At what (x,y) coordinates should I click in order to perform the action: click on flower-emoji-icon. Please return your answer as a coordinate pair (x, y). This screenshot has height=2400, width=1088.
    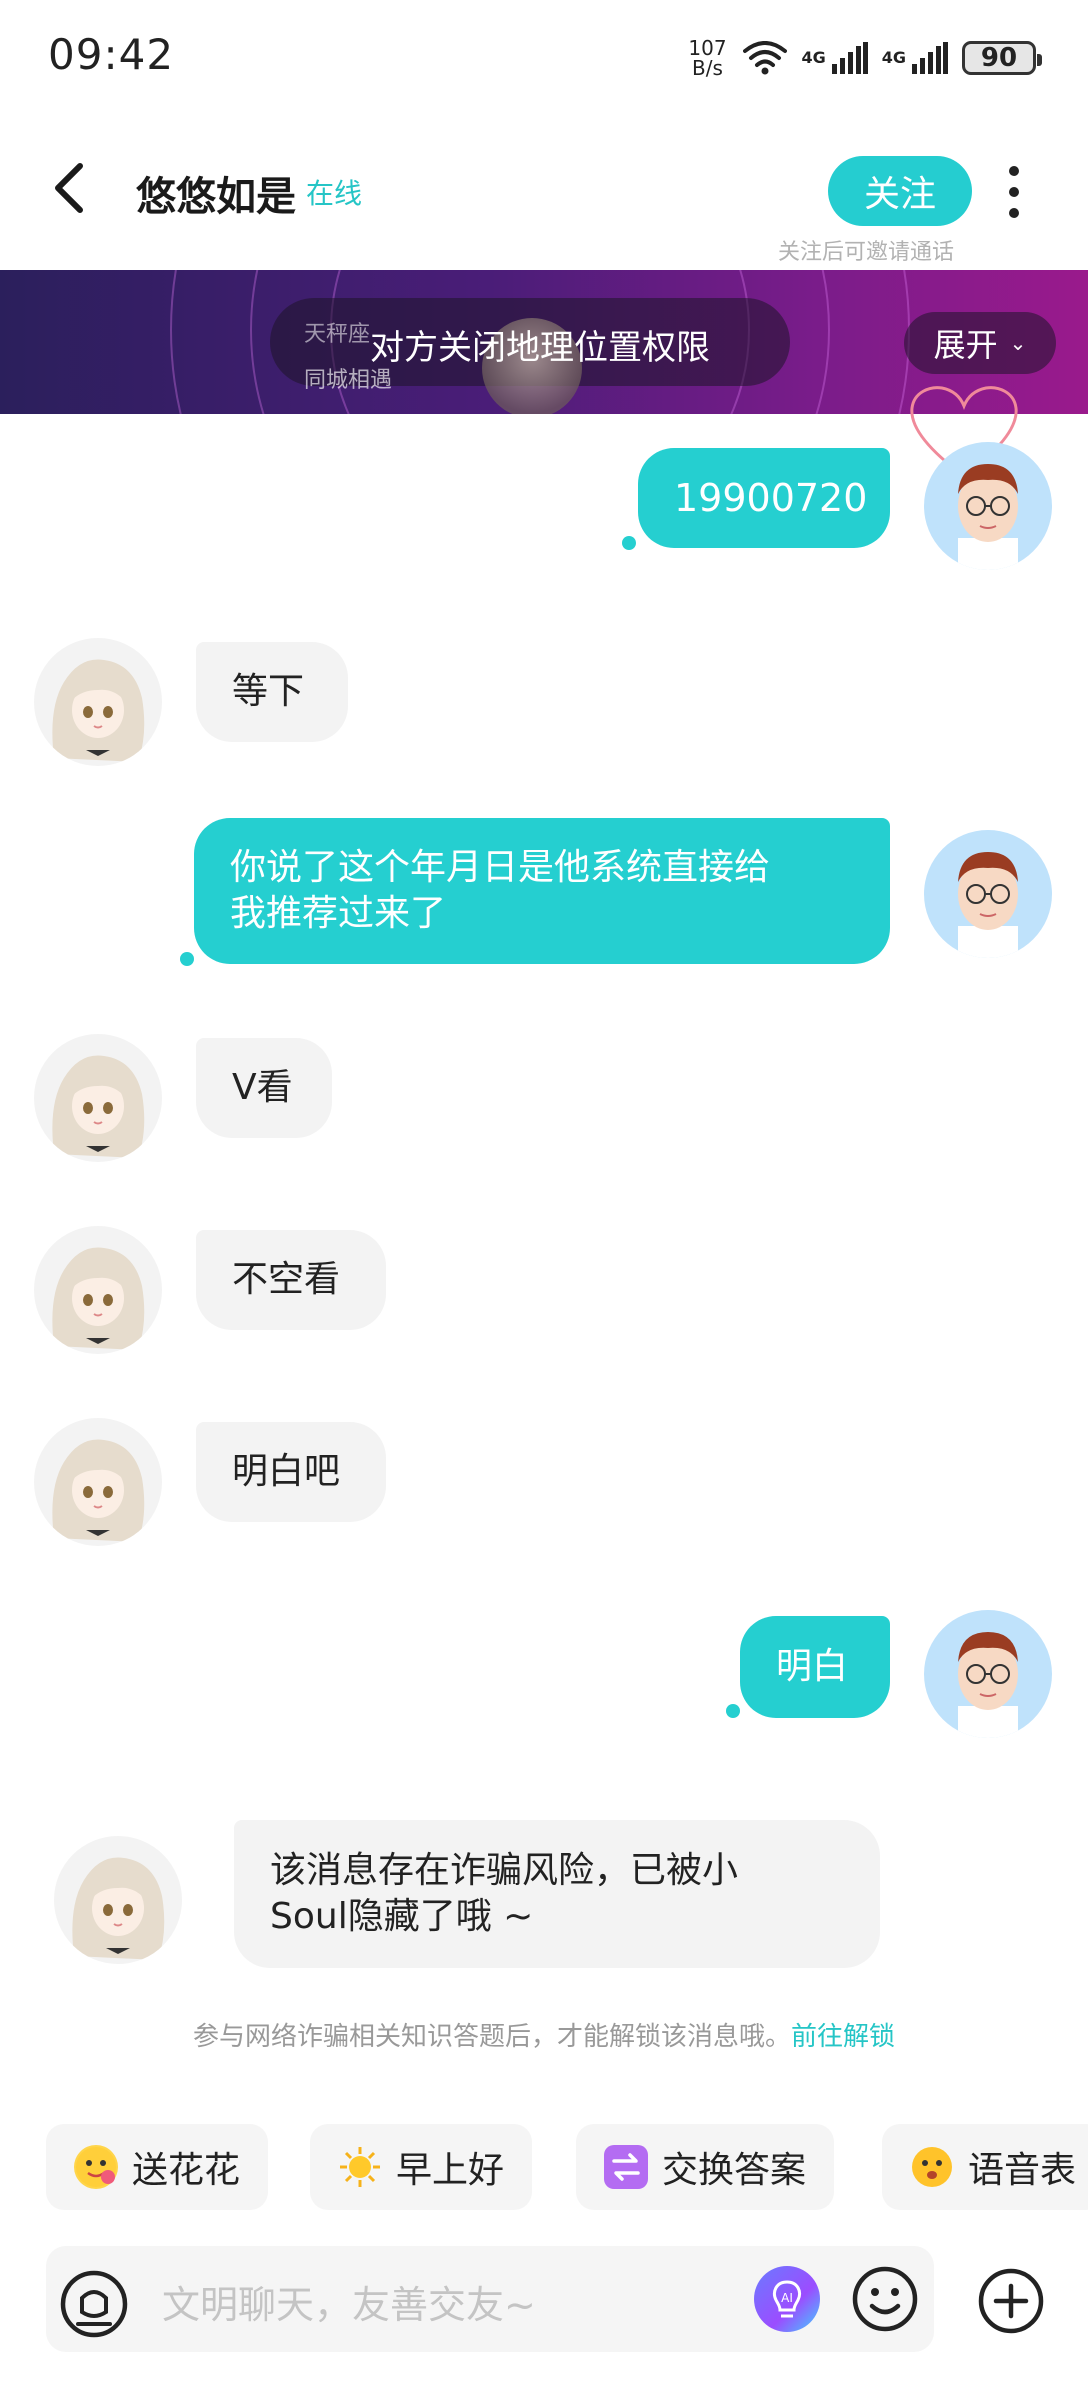
    Looking at the image, I should click on (96, 2167).